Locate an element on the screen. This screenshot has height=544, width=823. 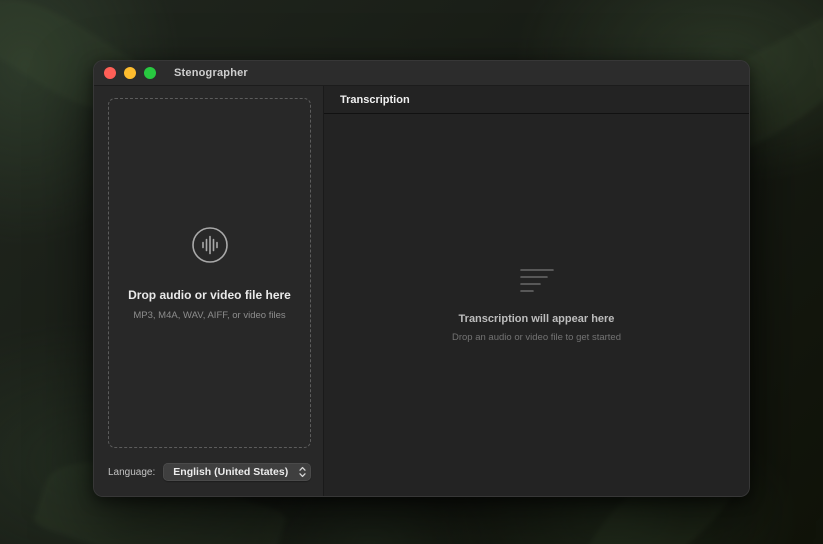
empty-state-title: Transcription will appear here is located at coordinates (536, 318).